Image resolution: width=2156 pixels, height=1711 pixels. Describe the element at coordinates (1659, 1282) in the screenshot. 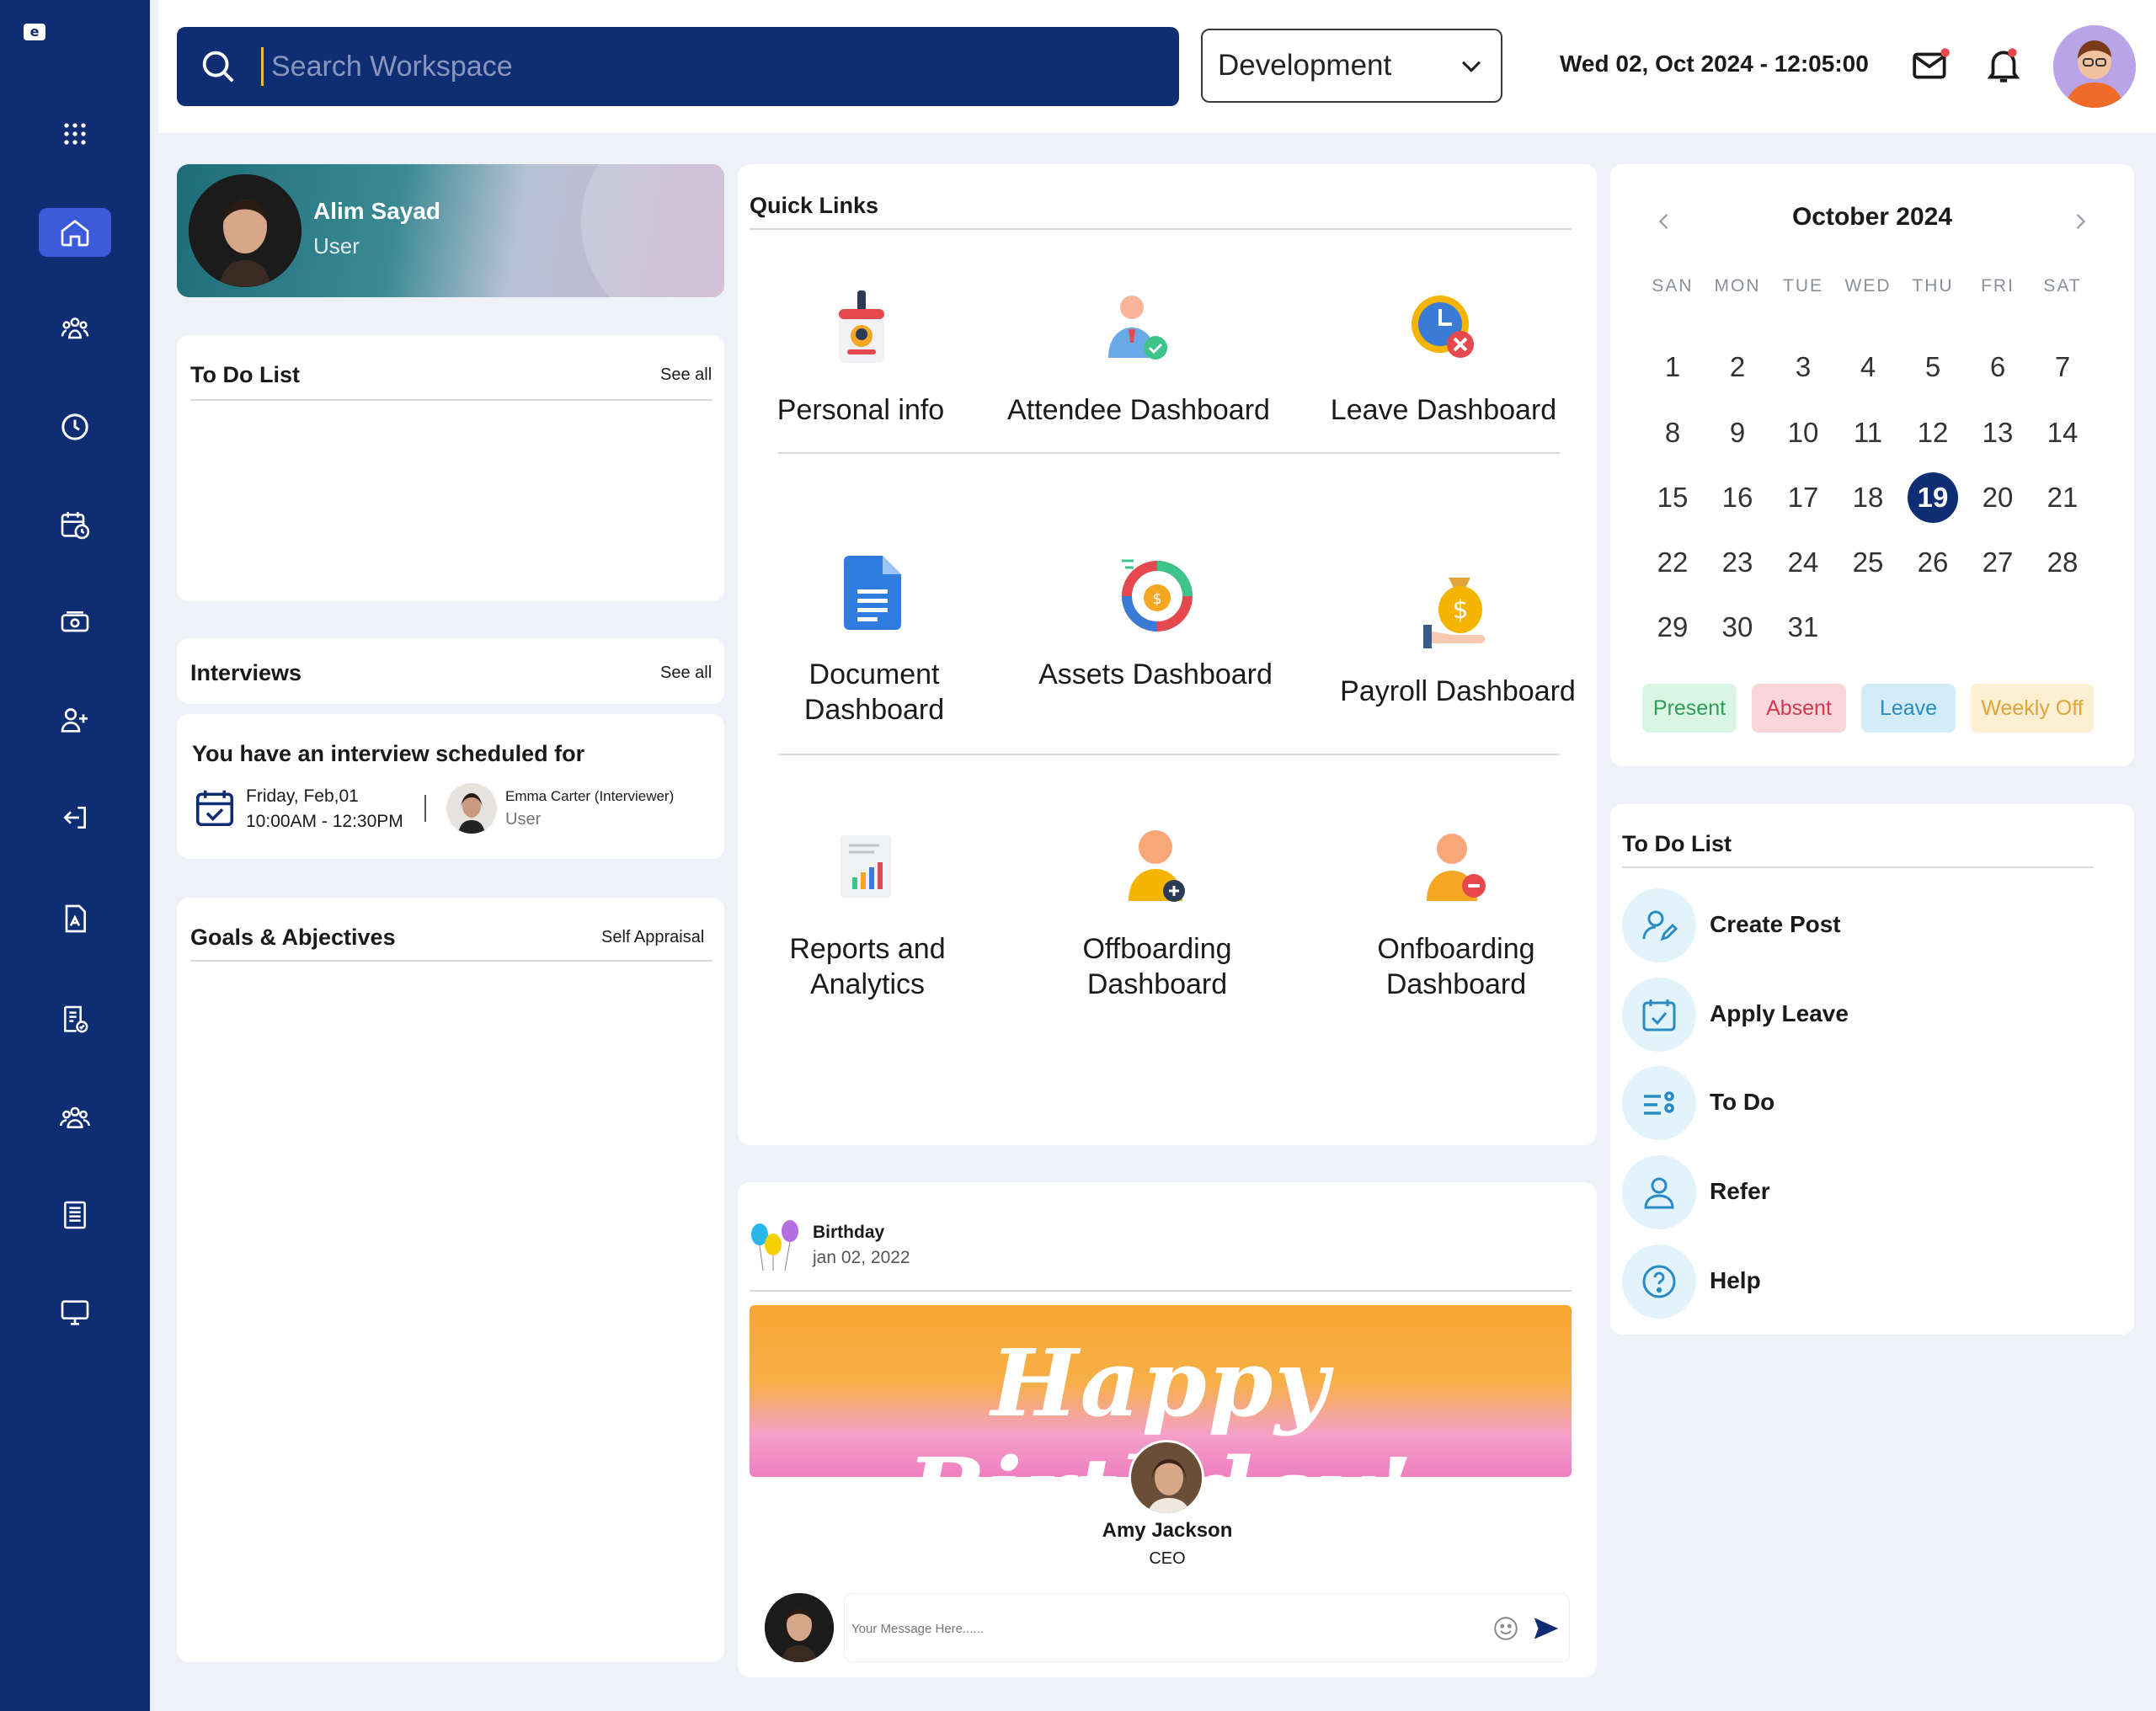

I see `help-icon` at that location.